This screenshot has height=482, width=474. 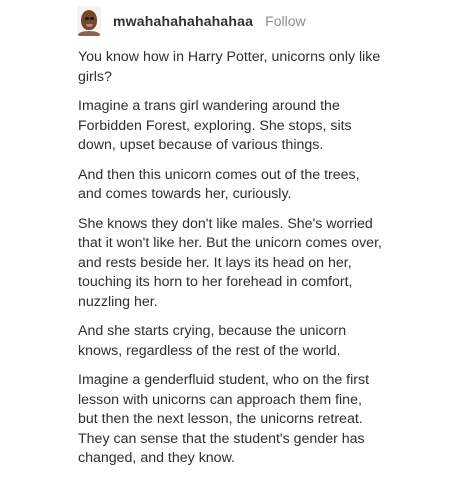 I want to click on user-avatar-icon, so click(x=89, y=21).